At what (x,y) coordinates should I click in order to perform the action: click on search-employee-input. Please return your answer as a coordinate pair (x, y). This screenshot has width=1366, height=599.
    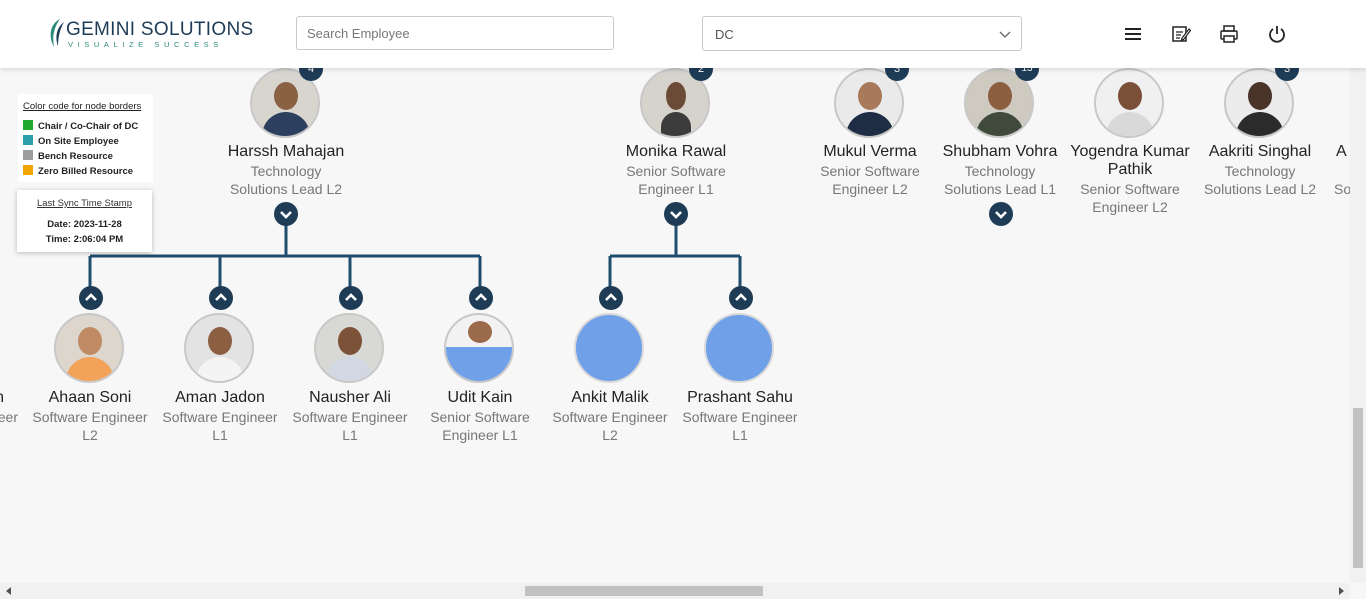
    Looking at the image, I should click on (455, 33).